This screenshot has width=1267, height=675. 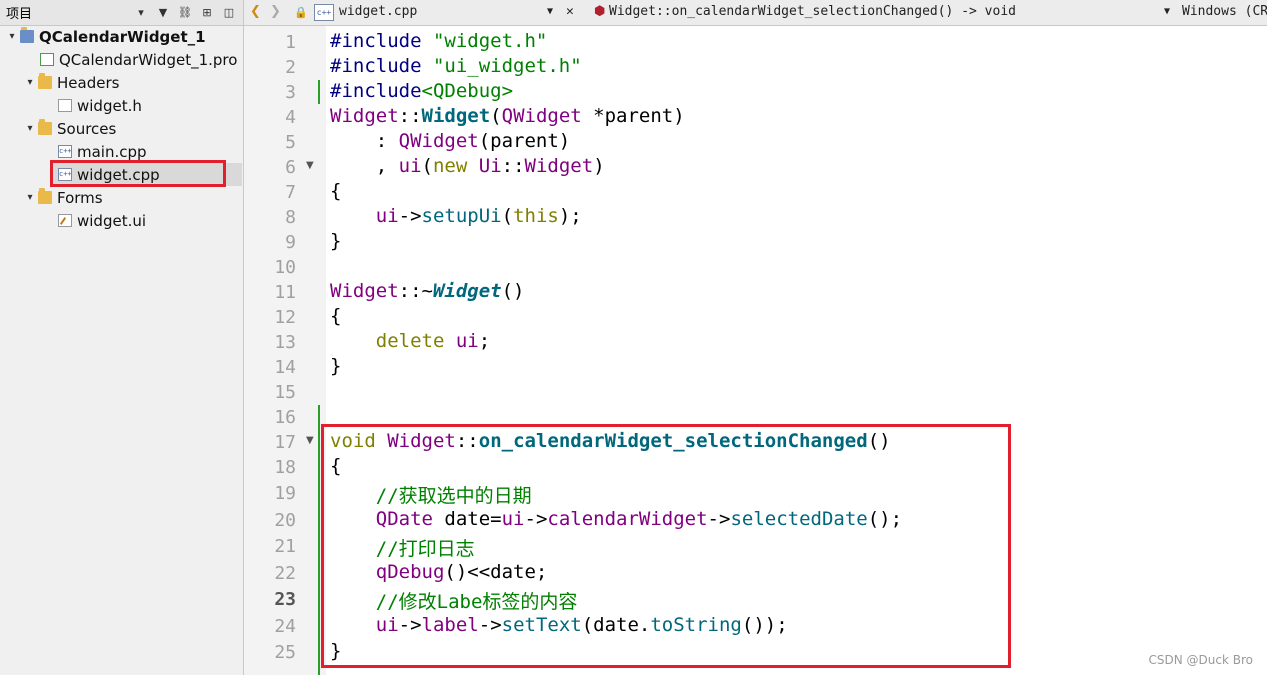 What do you see at coordinates (290, 67) in the screenshot?
I see `line-number: 2` at bounding box center [290, 67].